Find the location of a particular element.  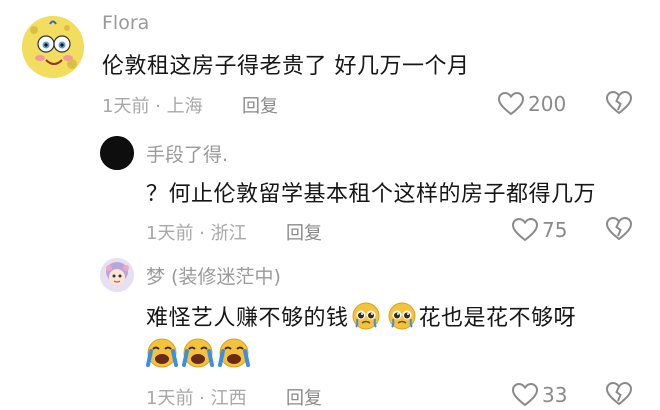

username: Flora is located at coordinates (125, 23).